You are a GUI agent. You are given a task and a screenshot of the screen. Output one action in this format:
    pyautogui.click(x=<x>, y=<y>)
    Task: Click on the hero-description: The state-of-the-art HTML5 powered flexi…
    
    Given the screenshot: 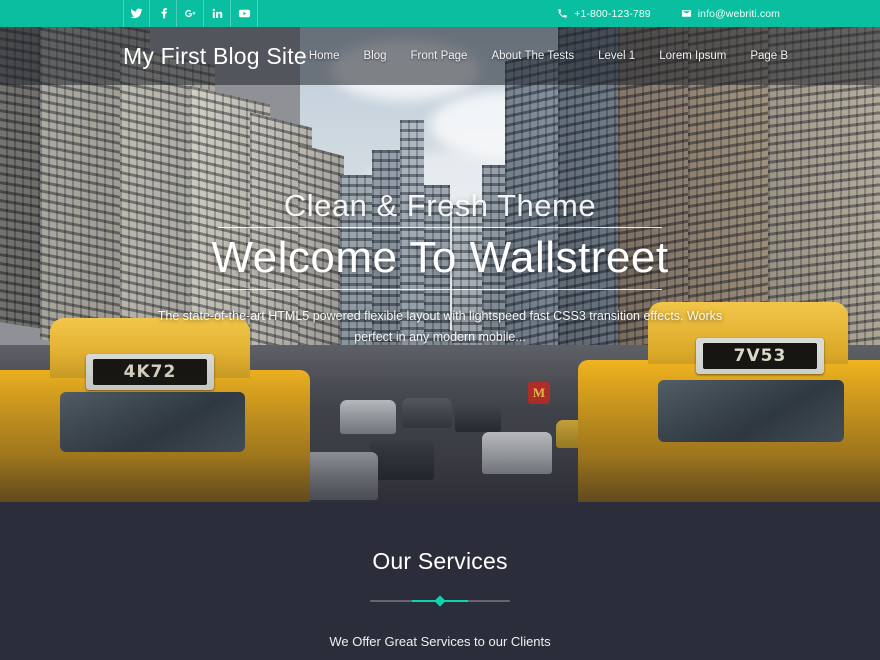 What is the action you would take?
    pyautogui.click(x=440, y=326)
    